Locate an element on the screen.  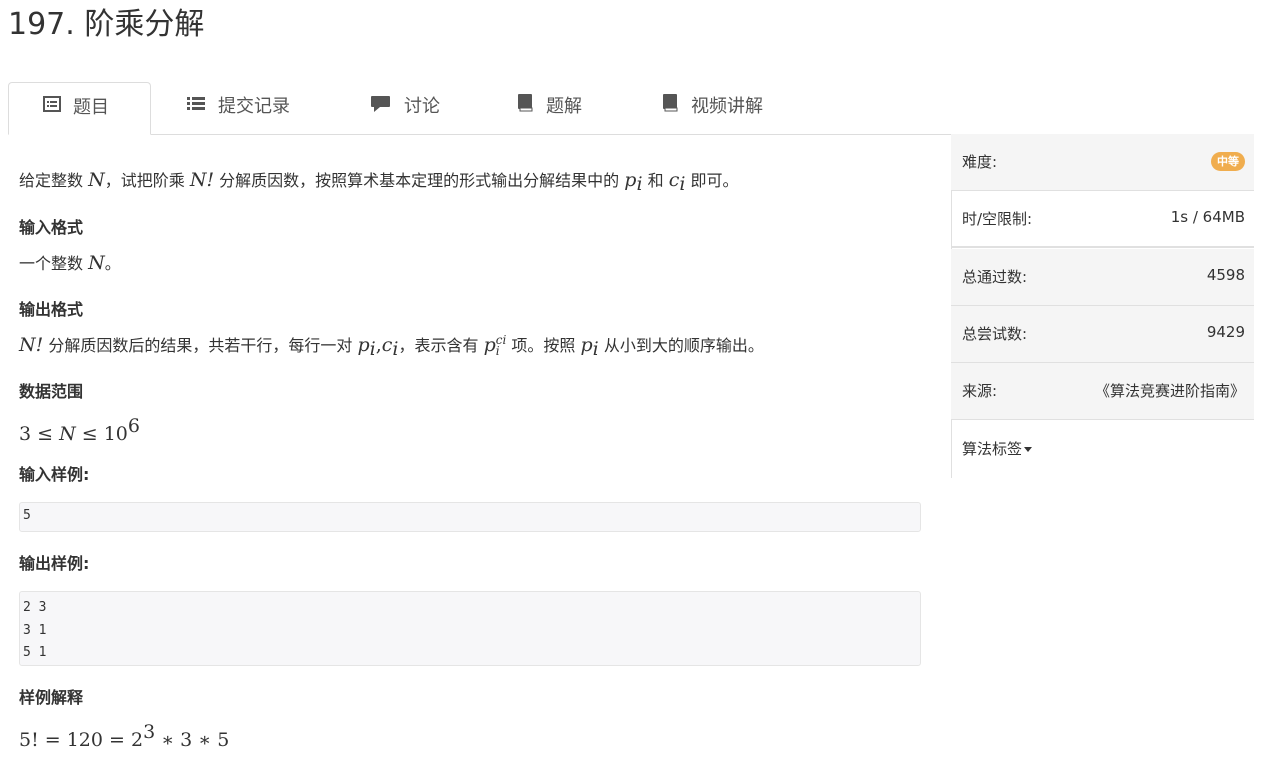
difficulty-row: 难度: 中等 is located at coordinates (1102, 162).